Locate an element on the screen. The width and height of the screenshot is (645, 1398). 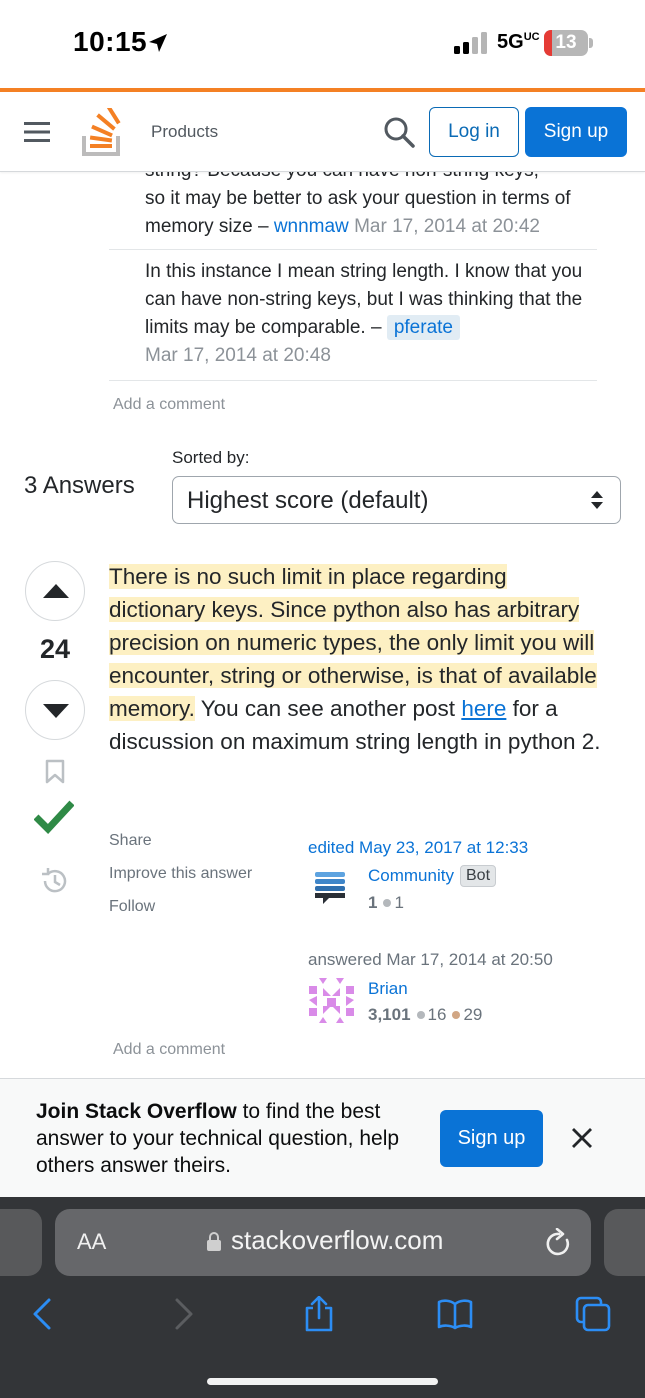
join-signup-button: Sign up is located at coordinates (491, 1138).